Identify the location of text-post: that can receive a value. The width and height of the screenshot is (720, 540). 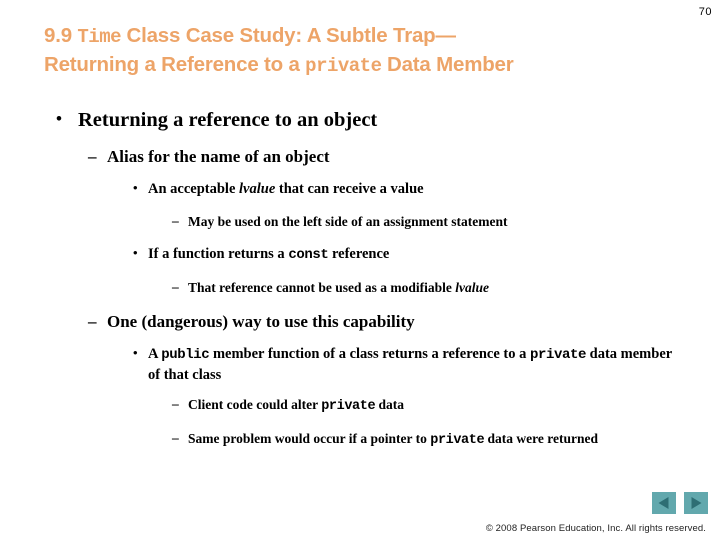
(349, 189).